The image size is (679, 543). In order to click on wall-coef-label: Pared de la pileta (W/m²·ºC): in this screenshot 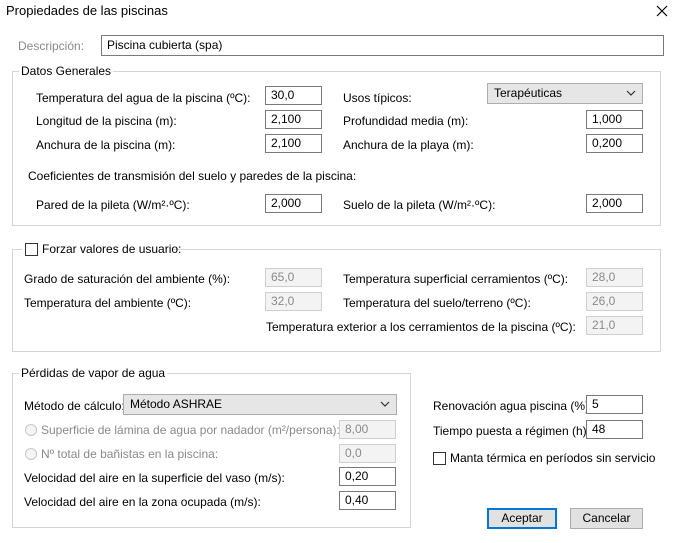, I will do `click(113, 205)`.